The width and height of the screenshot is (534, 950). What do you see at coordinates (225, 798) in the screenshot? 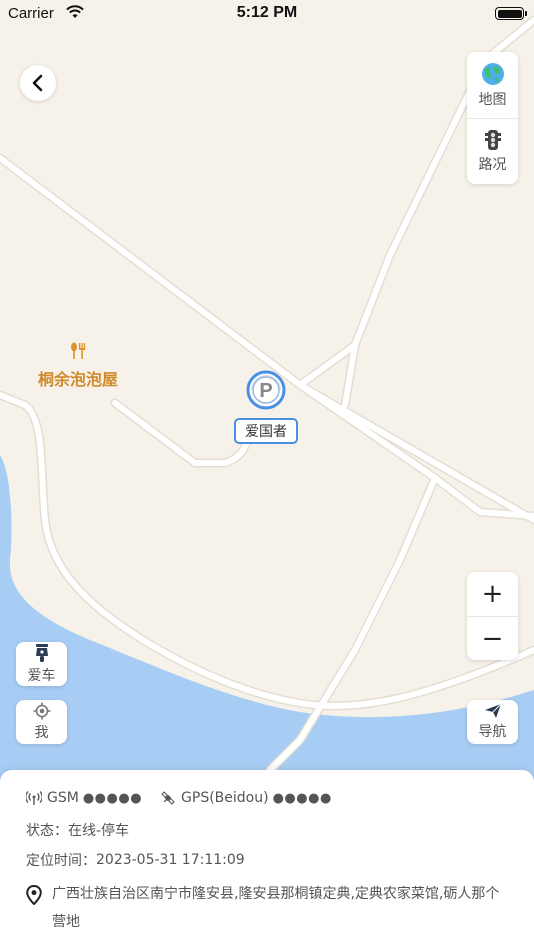
I see `gps-label: GPS(Beidou)` at bounding box center [225, 798].